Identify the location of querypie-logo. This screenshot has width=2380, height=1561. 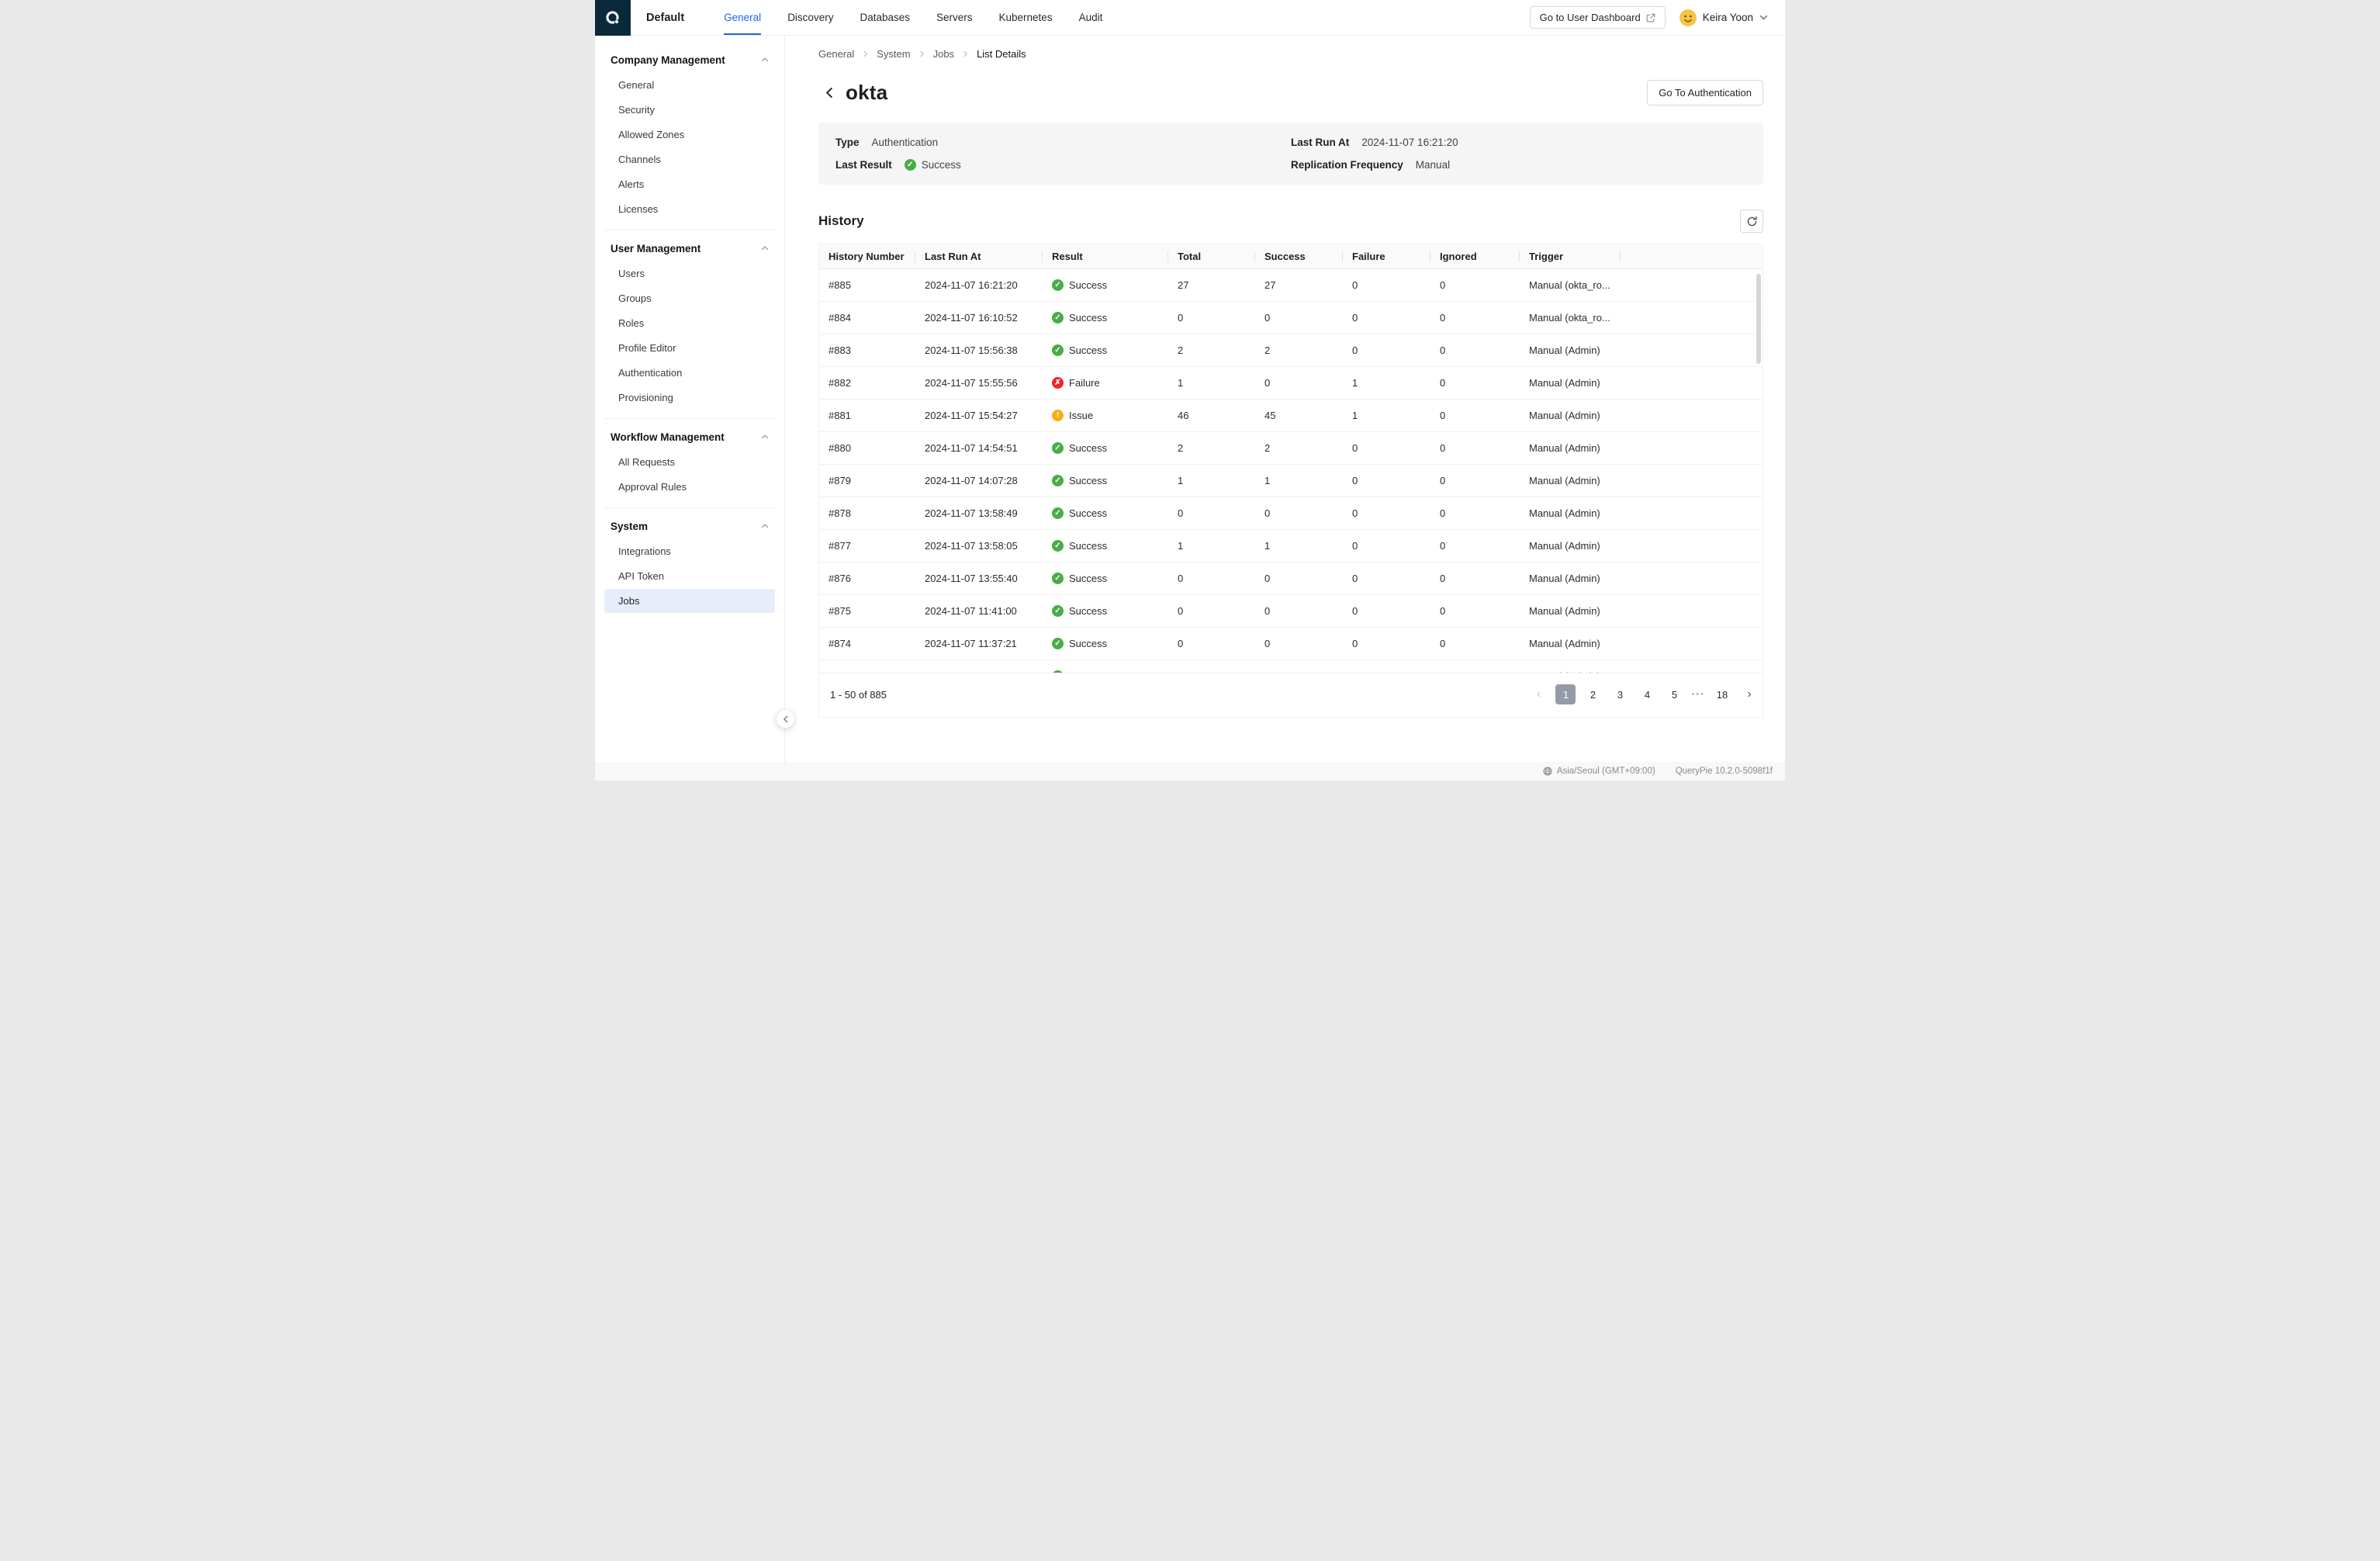
(613, 18).